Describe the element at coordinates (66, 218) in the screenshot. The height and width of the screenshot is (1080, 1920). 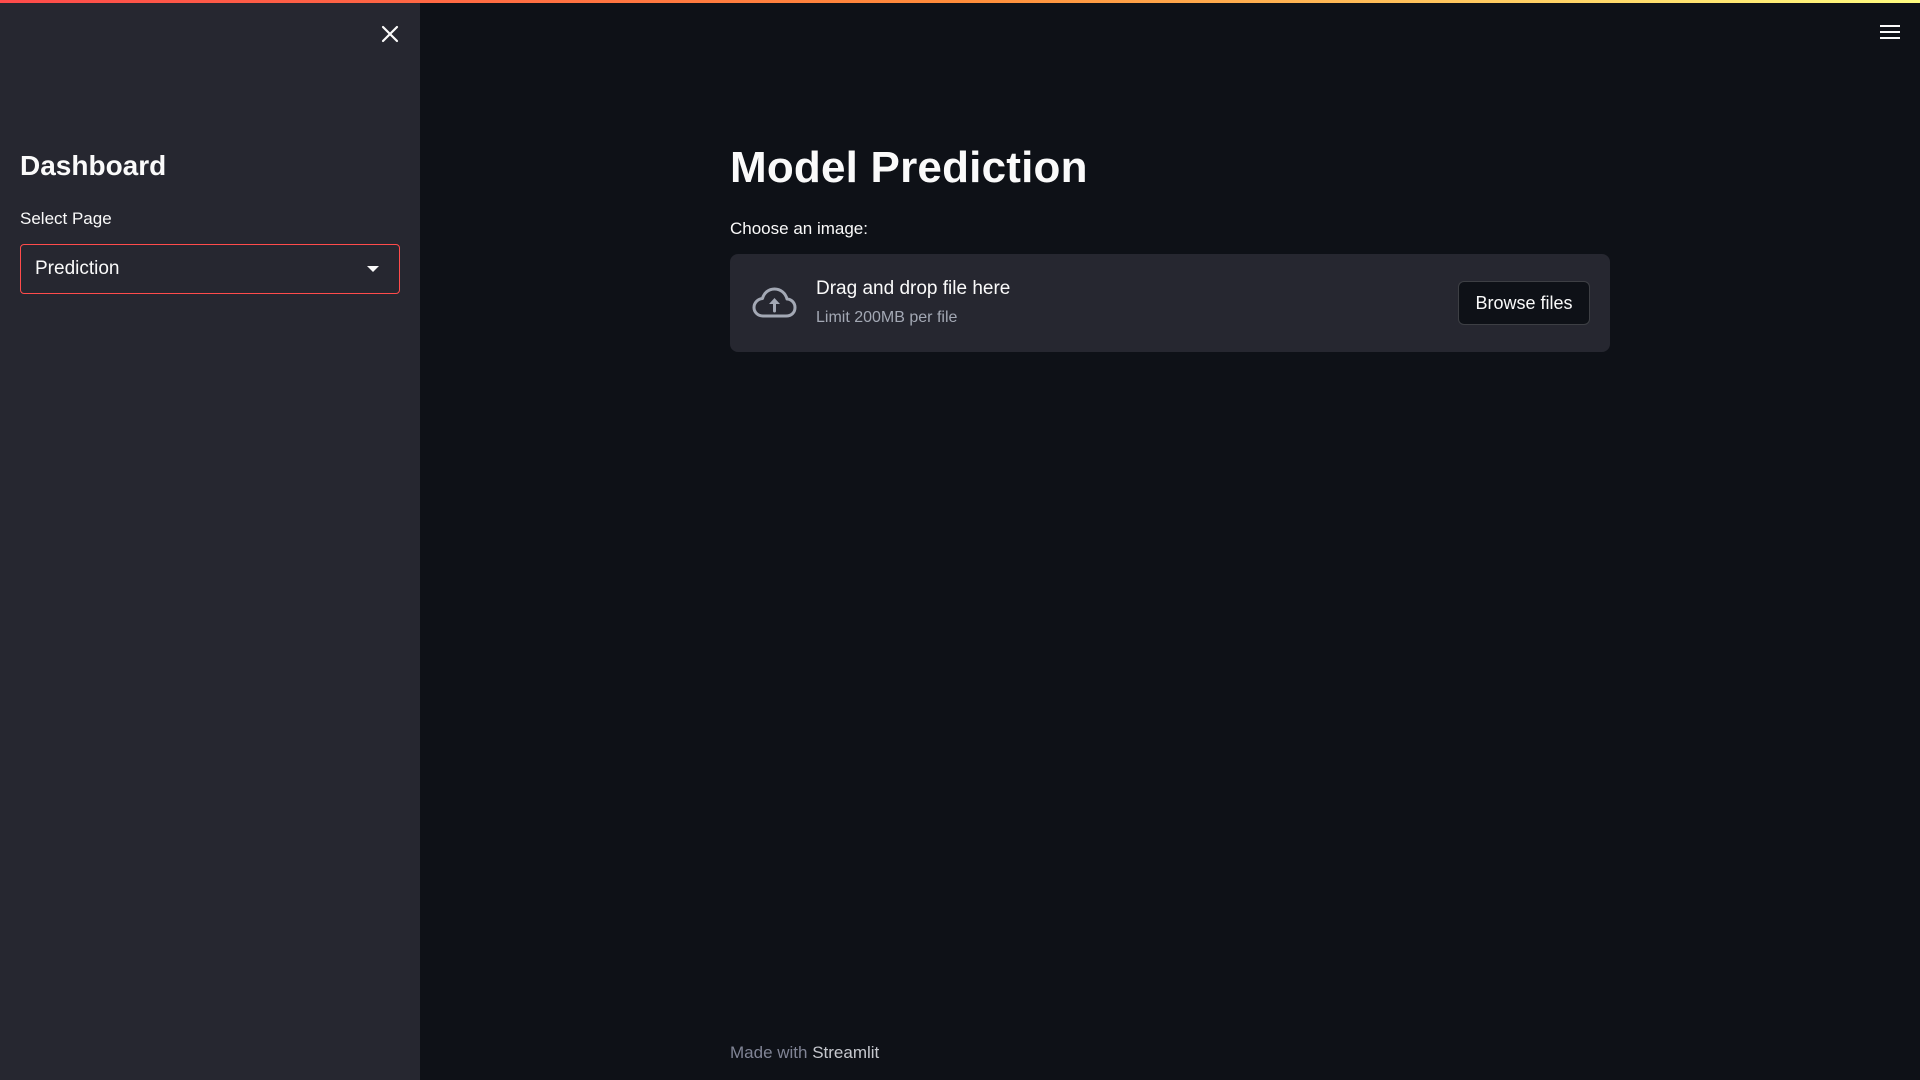
I see `select-page-label: Select Page` at that location.